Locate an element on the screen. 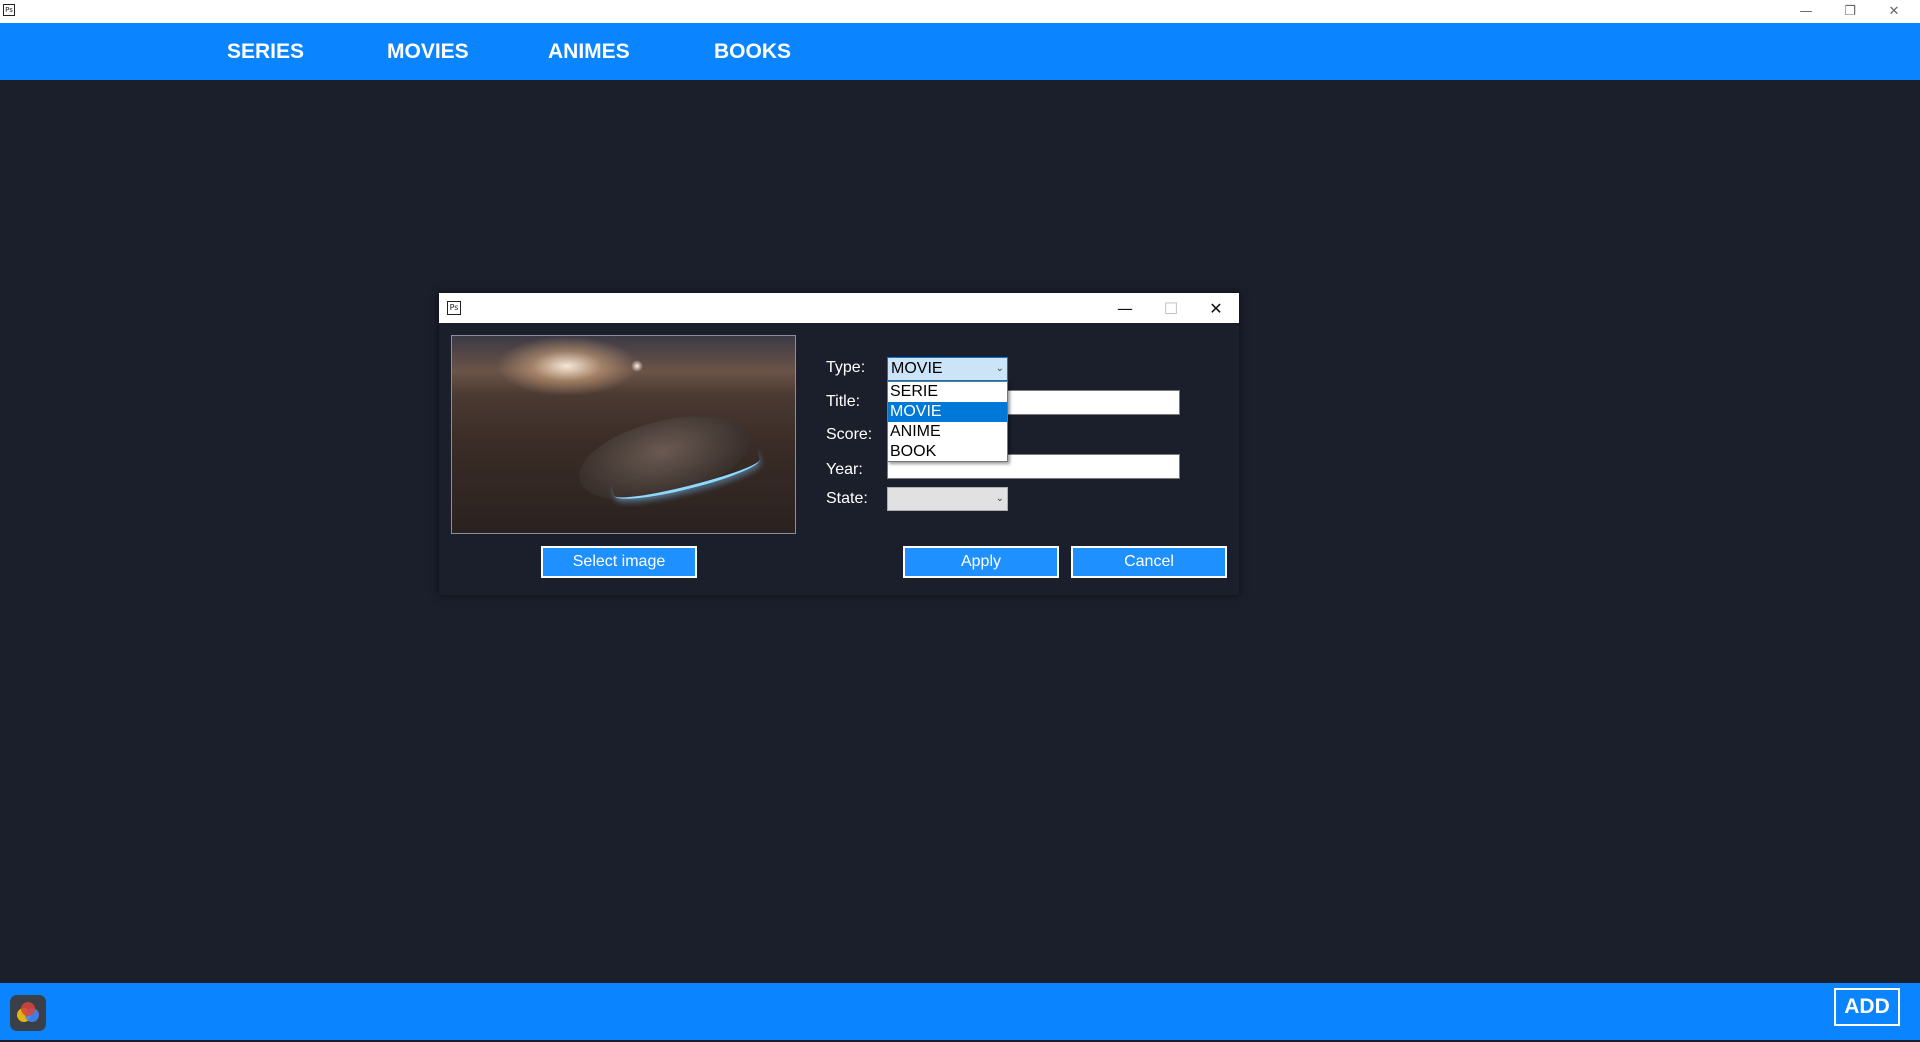  dialog-close-icon: ✕ is located at coordinates (1216, 308).